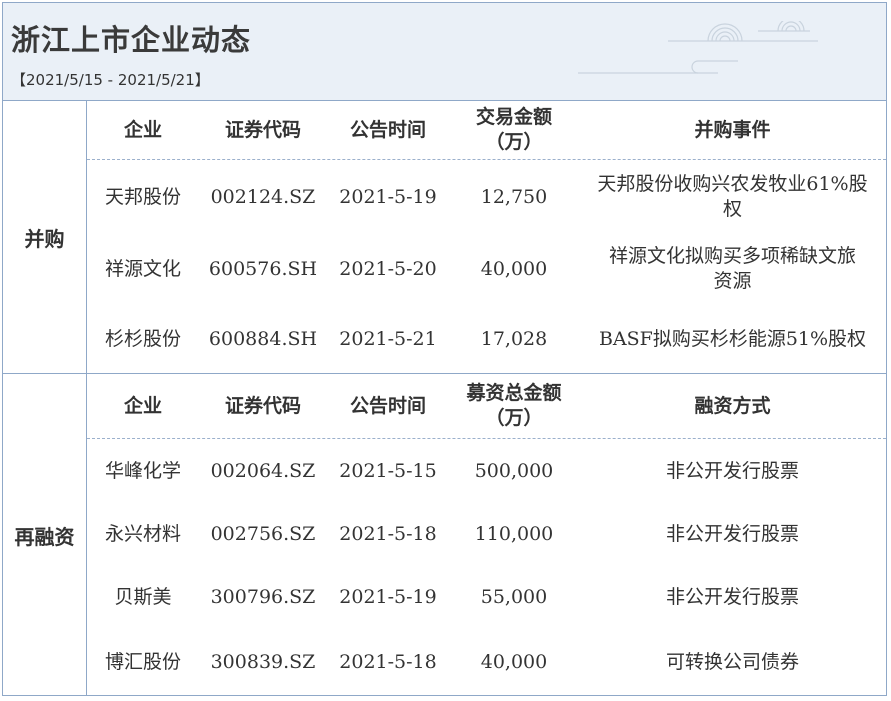 The width and height of the screenshot is (891, 701). What do you see at coordinates (388, 338) in the screenshot?
I see `table-cell: 2021-5-21` at bounding box center [388, 338].